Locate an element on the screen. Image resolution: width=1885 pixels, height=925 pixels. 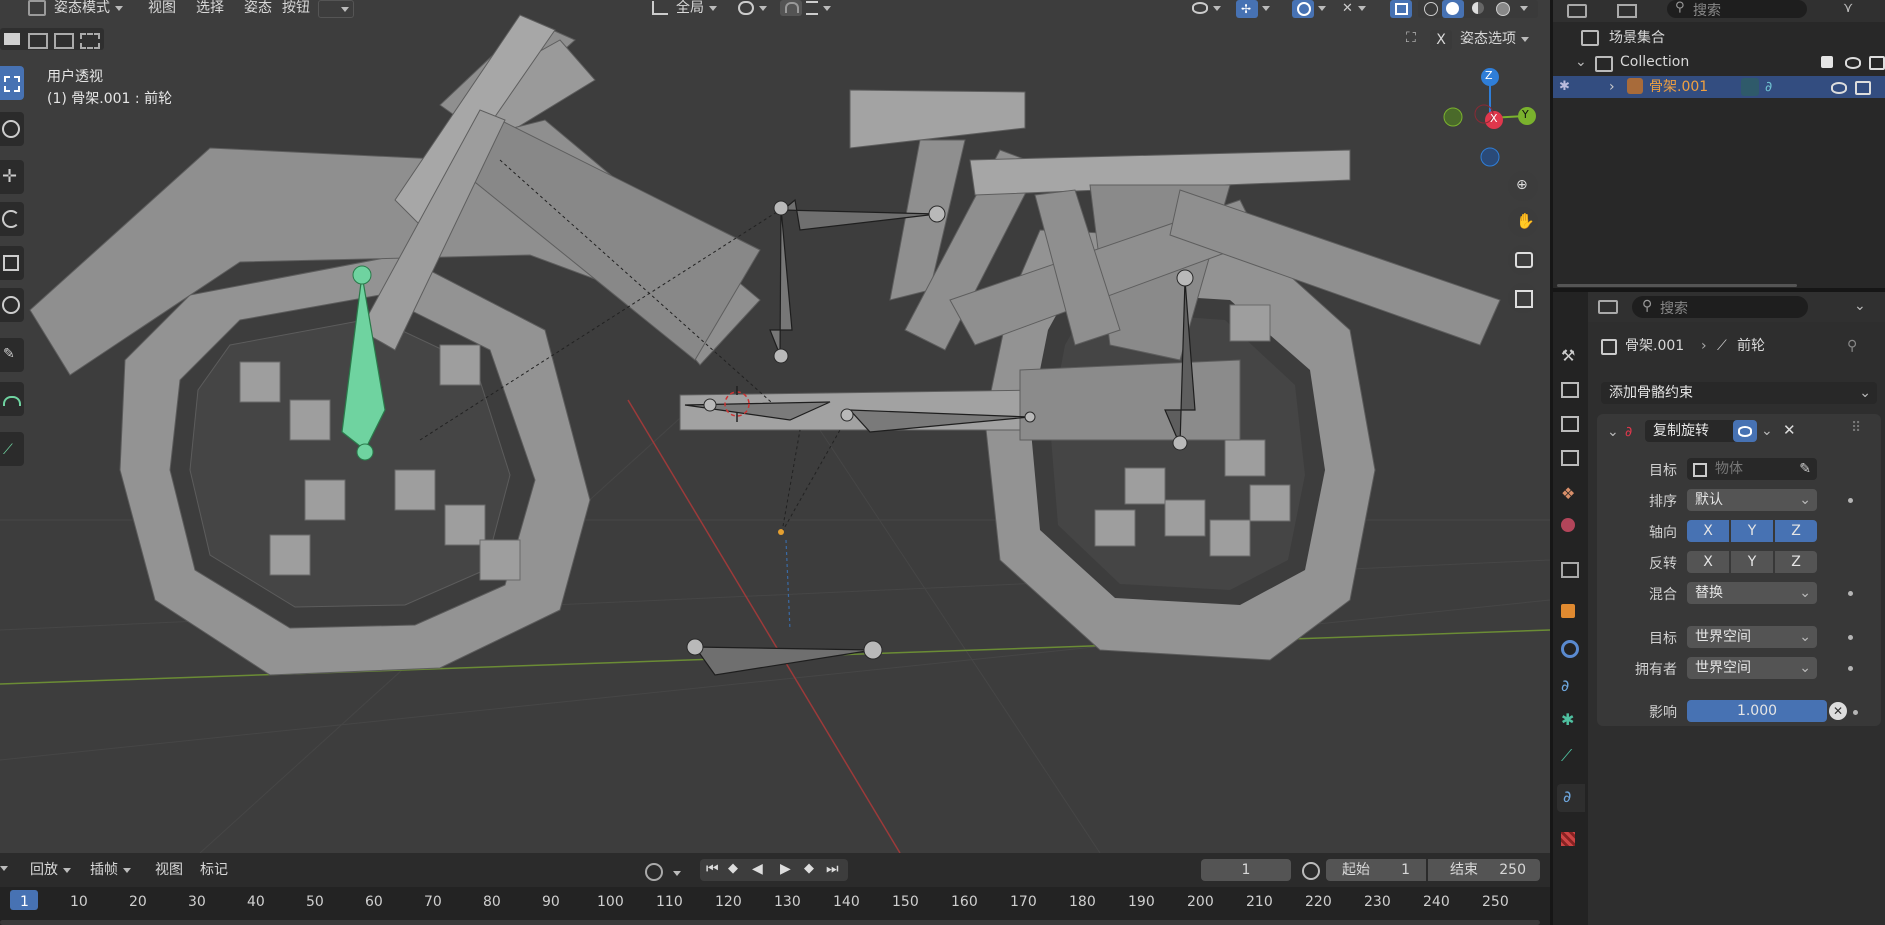
include-checkbox is located at coordinates (1827, 62).